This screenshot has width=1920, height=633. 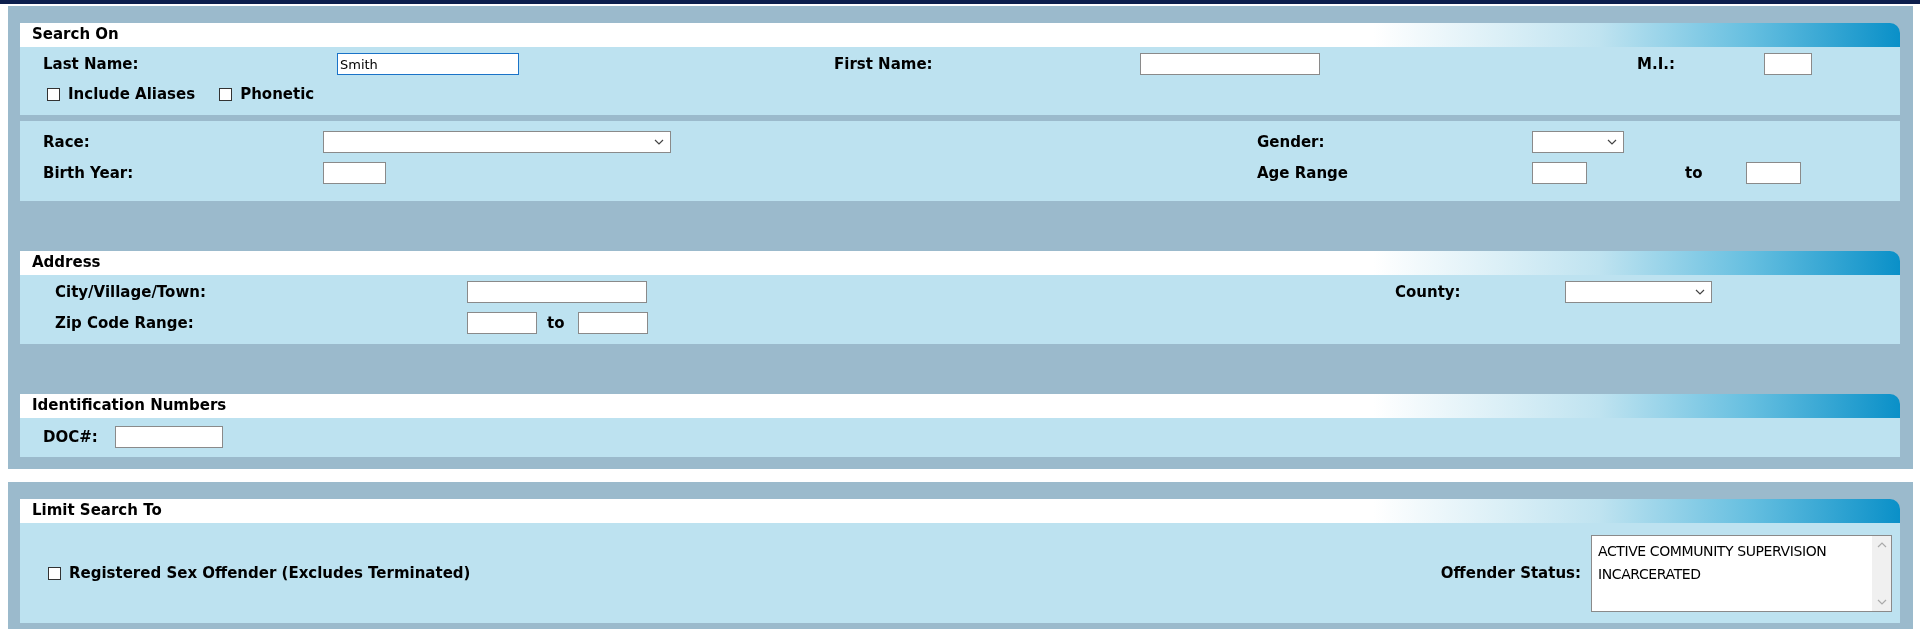 What do you see at coordinates (1735, 551) in the screenshot?
I see `list-option: ACTIVE COMMUNITY SUPERVISION` at bounding box center [1735, 551].